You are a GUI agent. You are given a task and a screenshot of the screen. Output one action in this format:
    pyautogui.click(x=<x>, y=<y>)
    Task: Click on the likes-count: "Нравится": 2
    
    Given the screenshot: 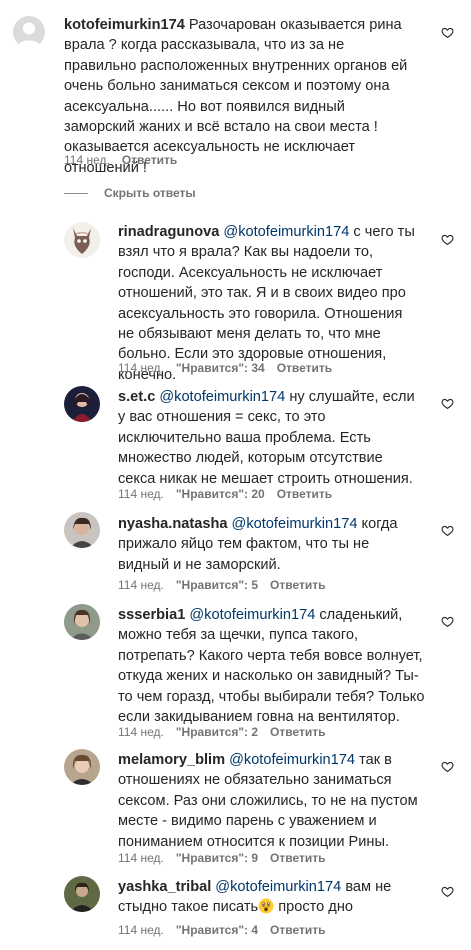 What is the action you would take?
    pyautogui.click(x=217, y=732)
    